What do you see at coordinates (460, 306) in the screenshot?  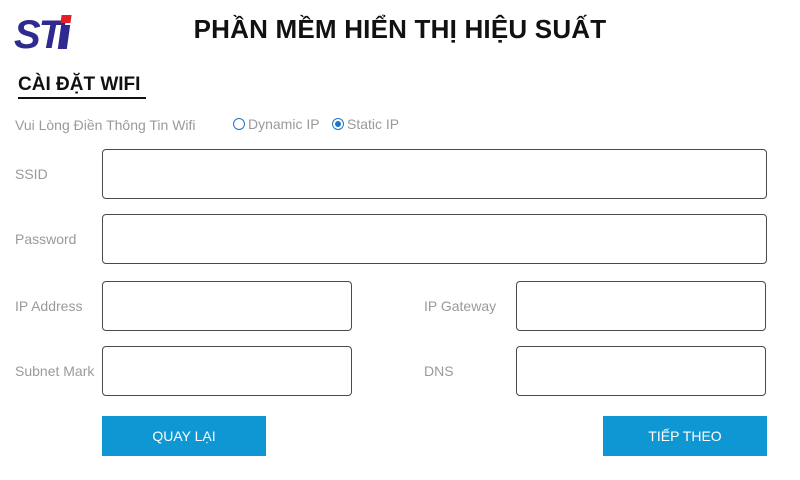 I see `ip-gateway-label: IP Gateway` at bounding box center [460, 306].